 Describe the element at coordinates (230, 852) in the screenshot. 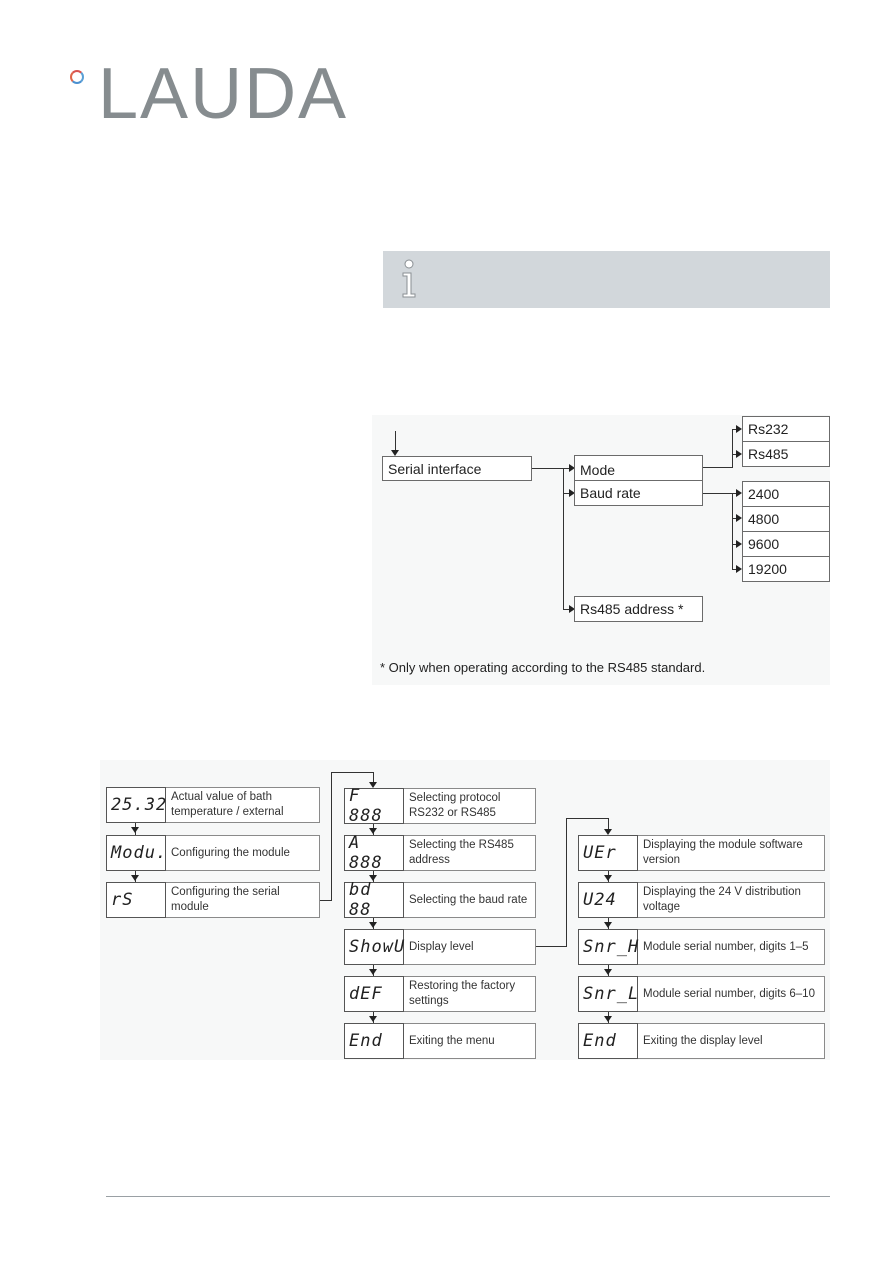

I see `menu-row-label: Configuring the module` at that location.